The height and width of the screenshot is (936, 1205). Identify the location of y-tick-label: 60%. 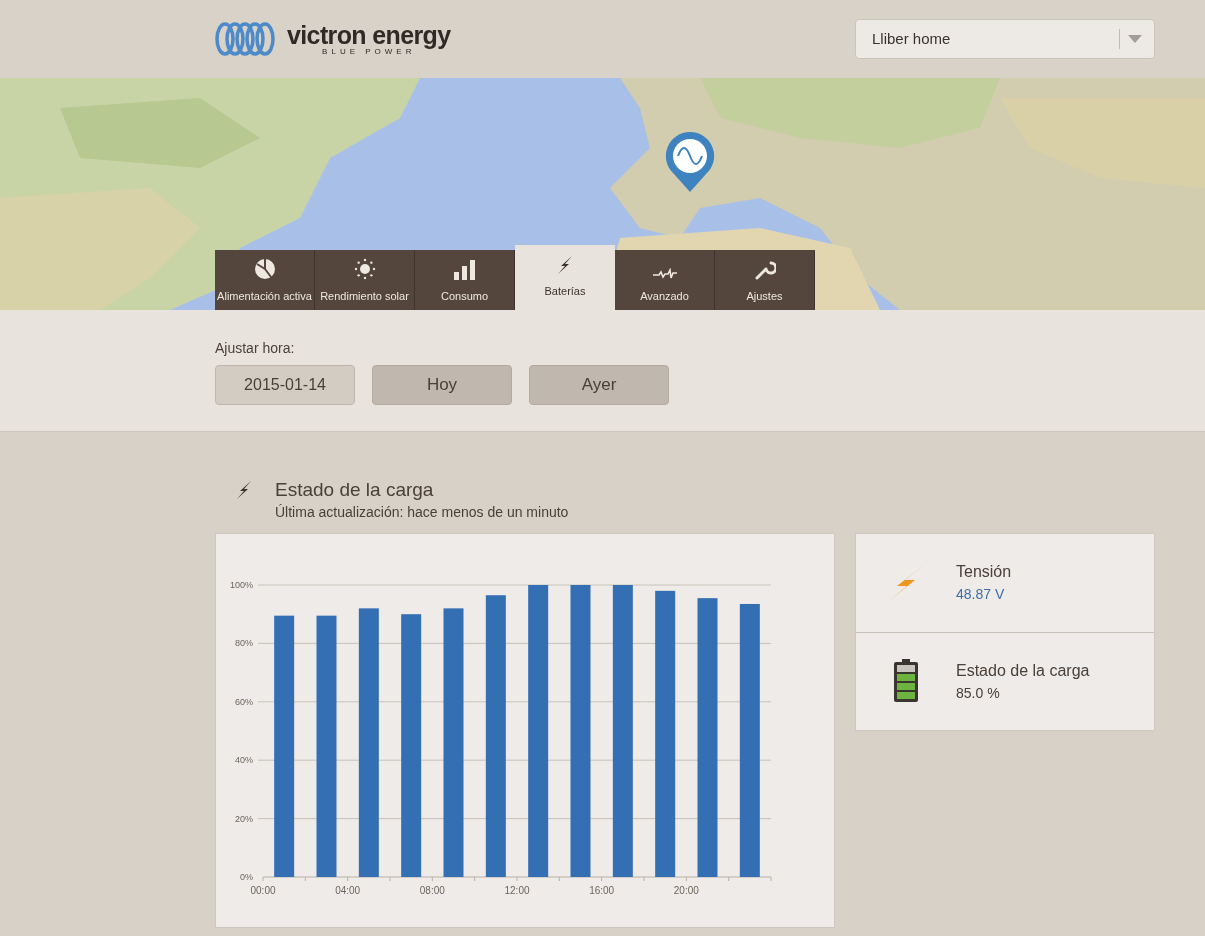
(244, 701).